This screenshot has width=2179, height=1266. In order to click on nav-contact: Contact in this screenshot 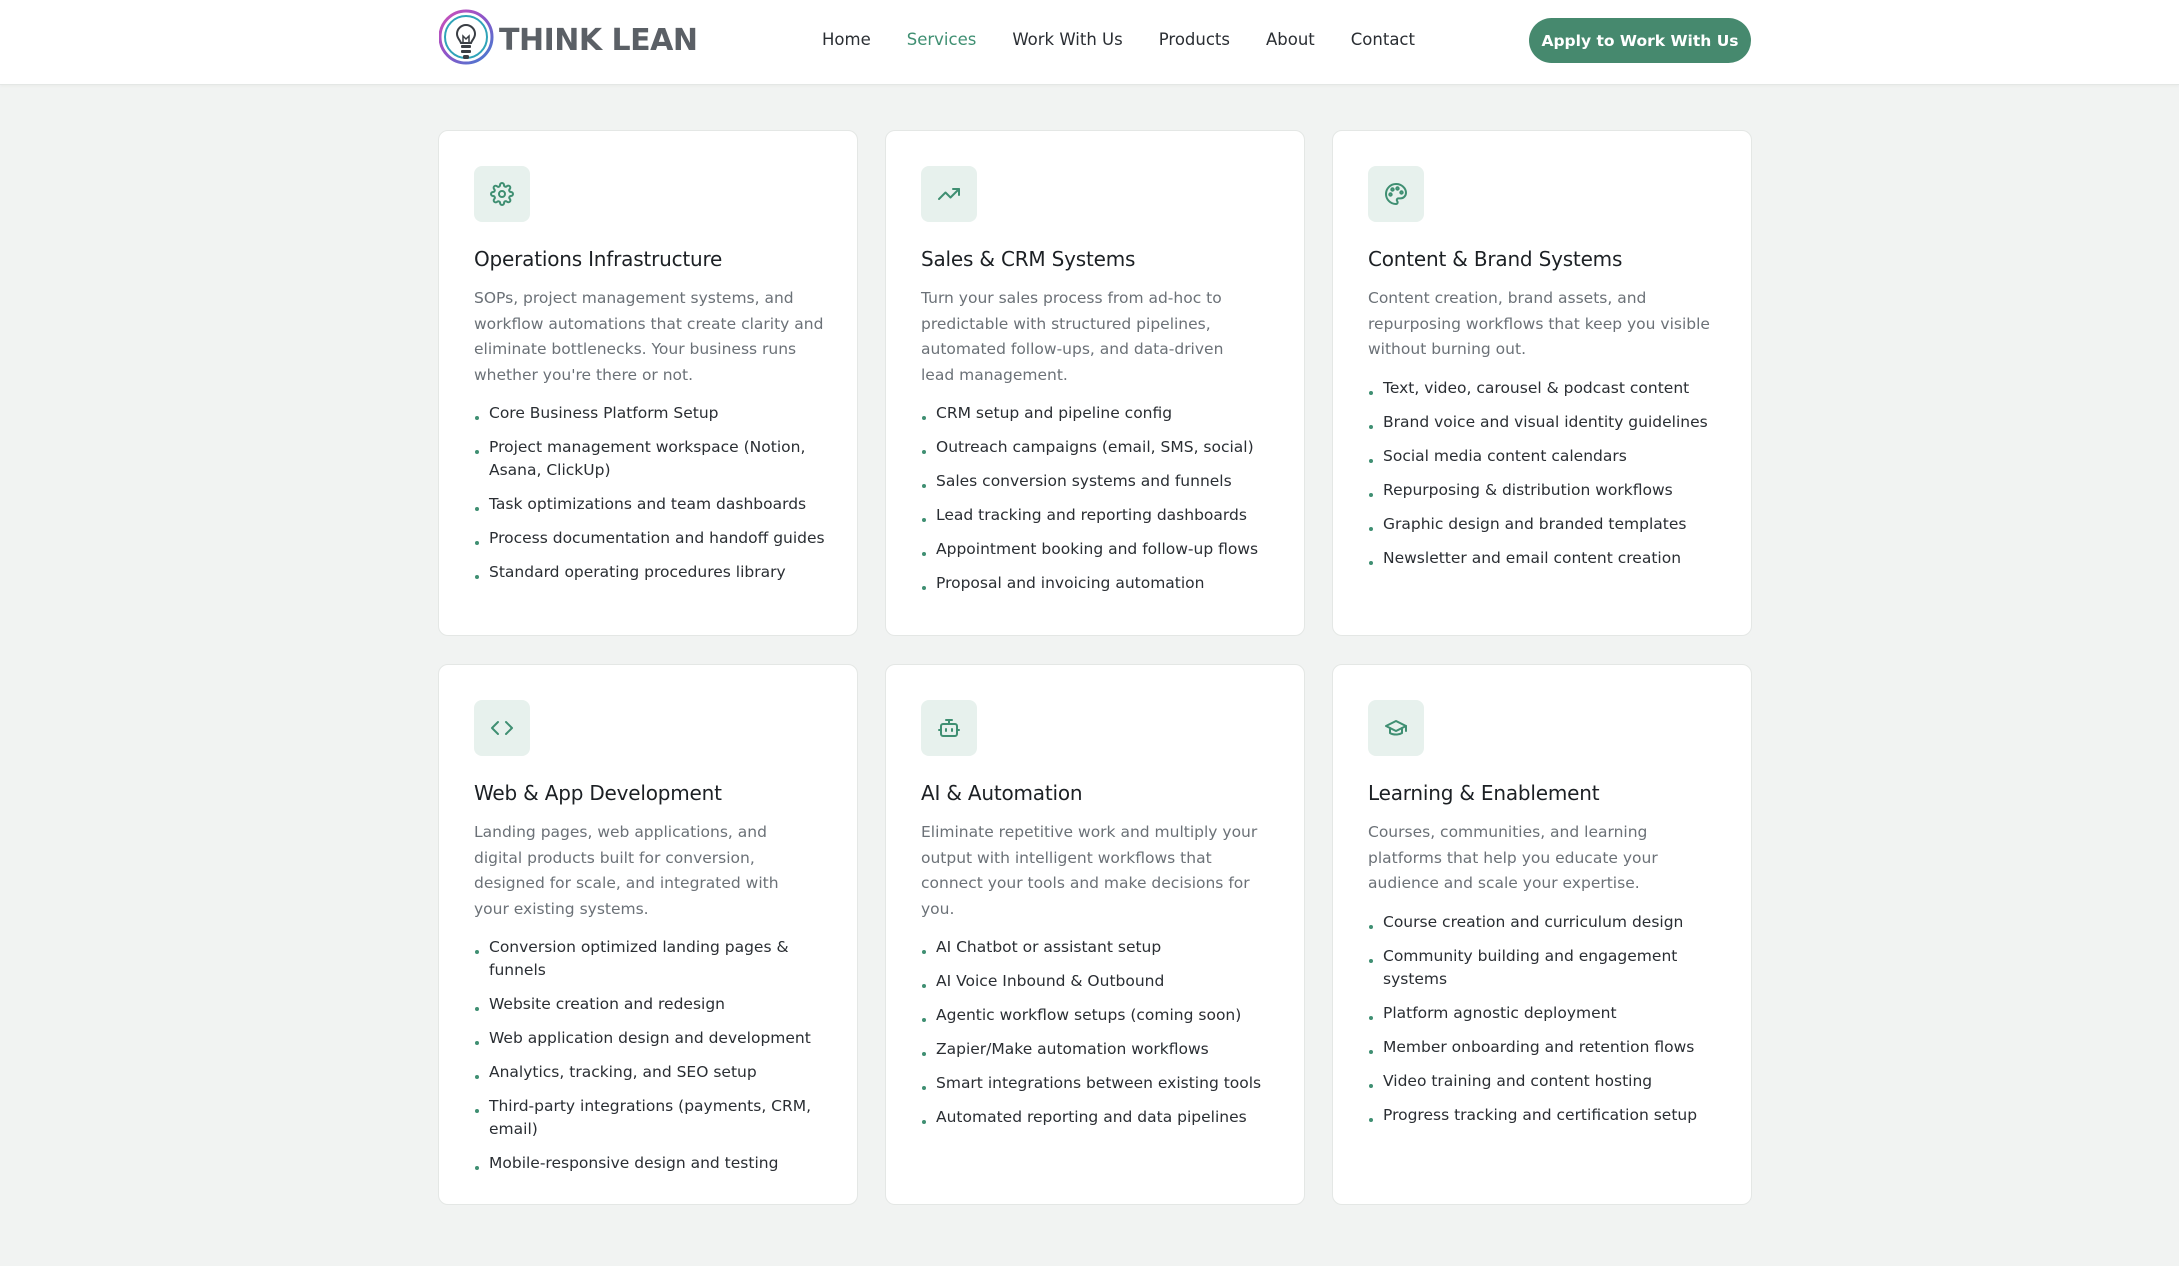, I will do `click(1383, 40)`.